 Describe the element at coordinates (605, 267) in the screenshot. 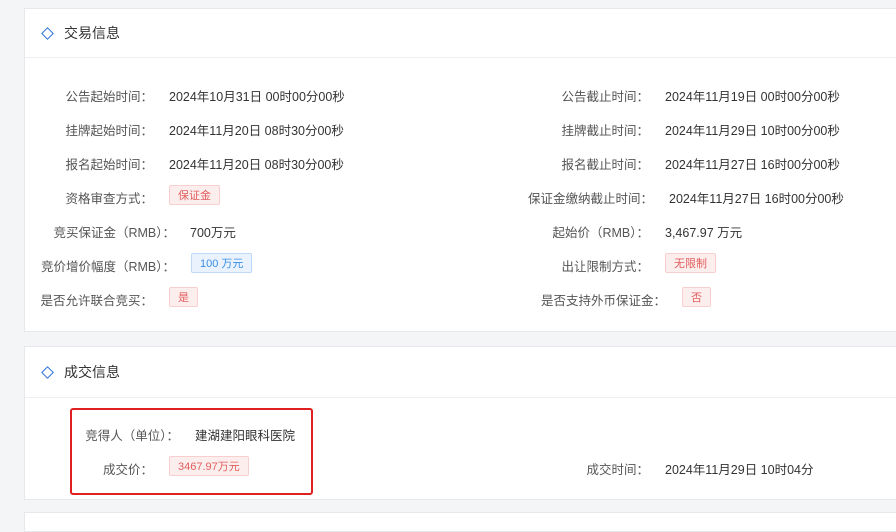

I see `transfer-restriction-label: 出让限制方式：` at that location.